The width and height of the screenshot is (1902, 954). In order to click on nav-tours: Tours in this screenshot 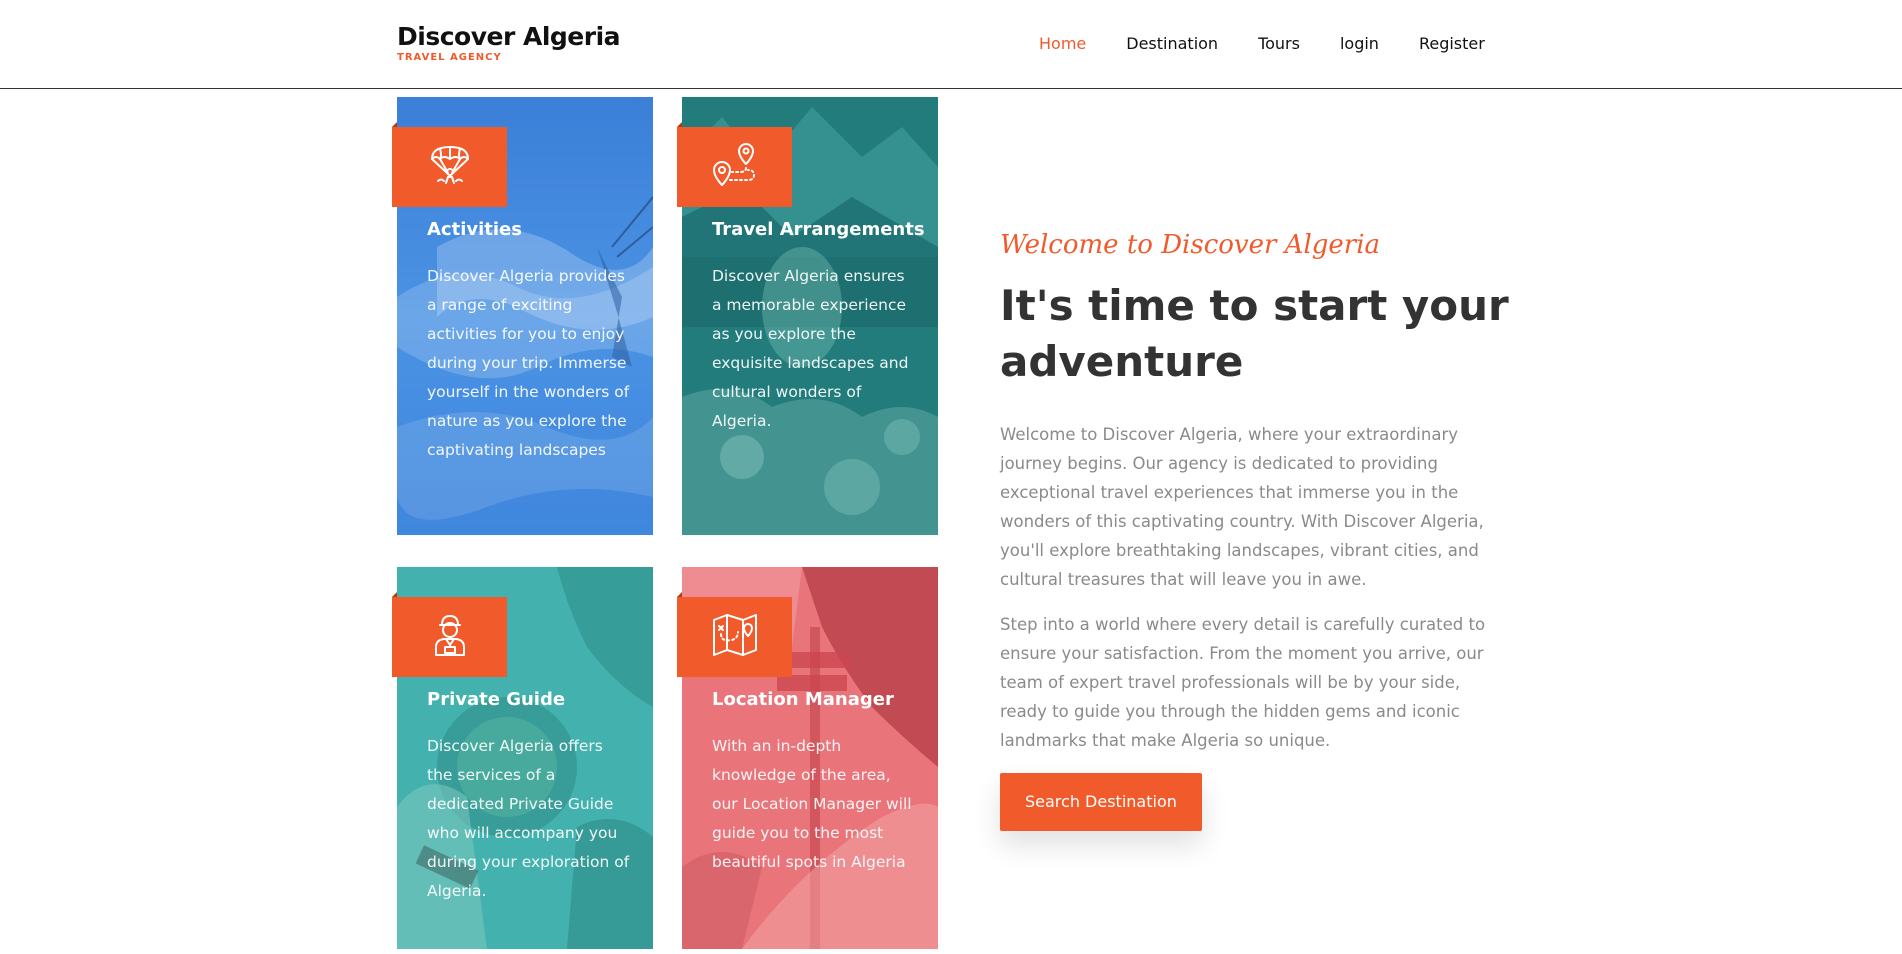, I will do `click(1279, 43)`.